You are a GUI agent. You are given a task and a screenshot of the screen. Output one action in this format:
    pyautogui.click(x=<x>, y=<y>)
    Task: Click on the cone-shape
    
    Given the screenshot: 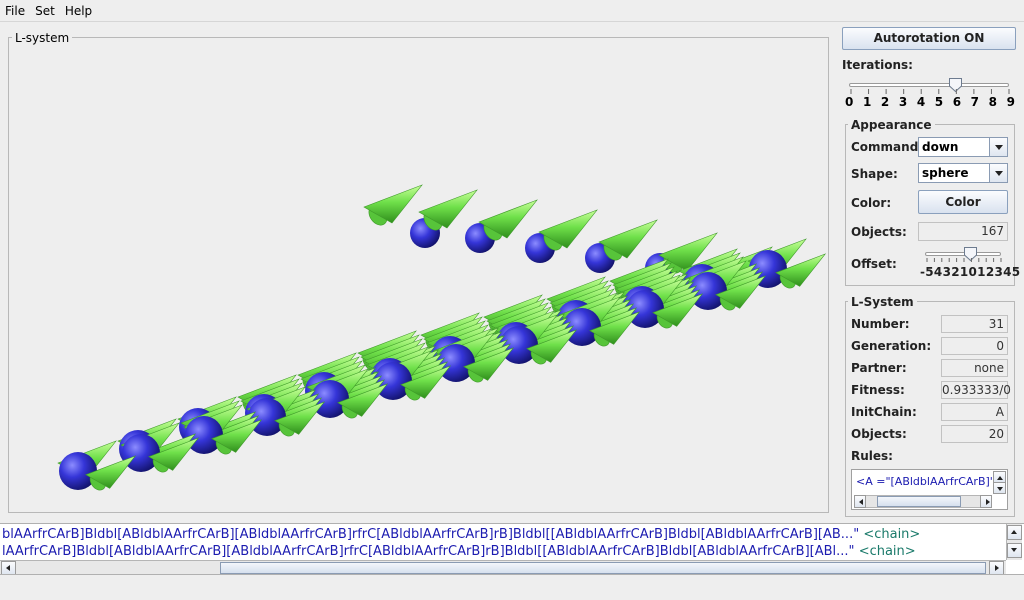 What is the action you would take?
    pyautogui.click(x=393, y=205)
    